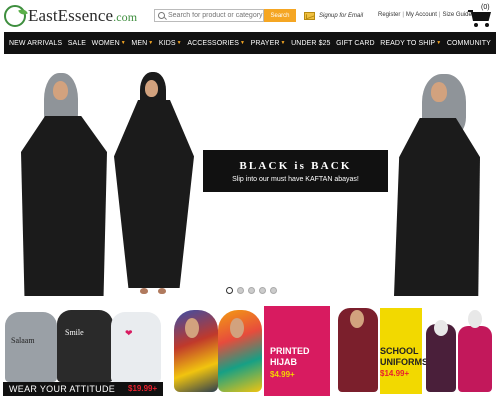 The height and width of the screenshot is (400, 500). What do you see at coordinates (129, 333) in the screenshot?
I see `heart-icon: ❤` at bounding box center [129, 333].